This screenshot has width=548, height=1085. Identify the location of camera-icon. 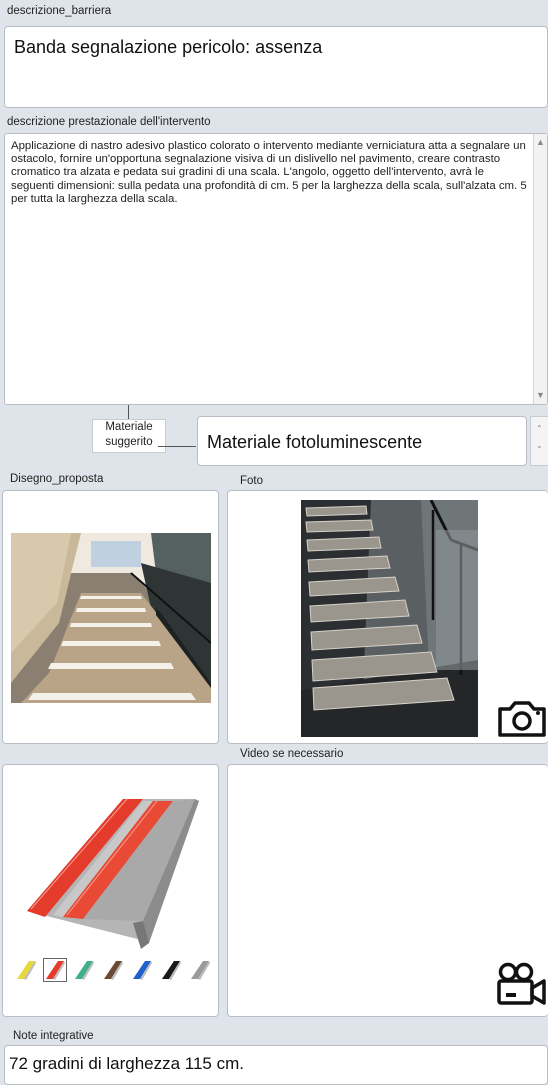
(522, 720).